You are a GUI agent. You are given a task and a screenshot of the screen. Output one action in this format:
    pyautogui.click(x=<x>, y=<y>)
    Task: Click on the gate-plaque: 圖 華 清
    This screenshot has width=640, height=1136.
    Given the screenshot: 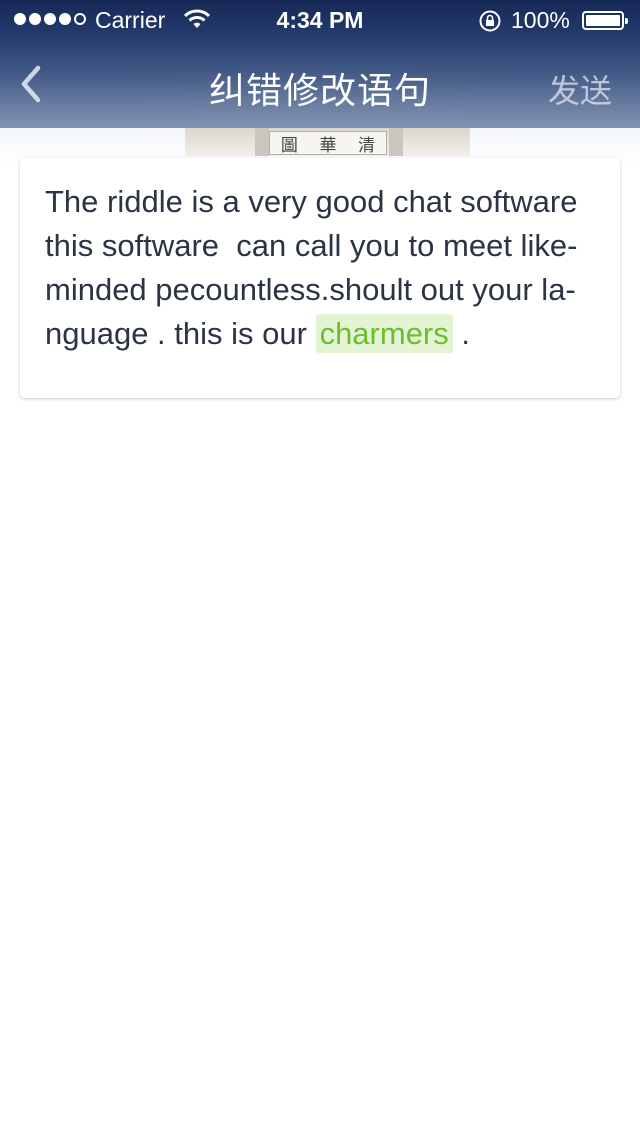 What is the action you would take?
    pyautogui.click(x=328, y=143)
    